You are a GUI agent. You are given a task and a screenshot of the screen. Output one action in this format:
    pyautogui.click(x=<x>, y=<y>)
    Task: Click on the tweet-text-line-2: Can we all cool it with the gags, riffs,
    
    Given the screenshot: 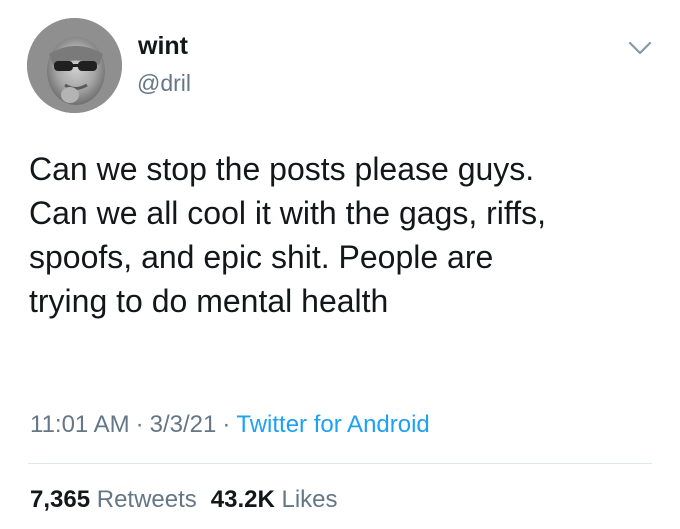 What is the action you would take?
    pyautogui.click(x=287, y=213)
    